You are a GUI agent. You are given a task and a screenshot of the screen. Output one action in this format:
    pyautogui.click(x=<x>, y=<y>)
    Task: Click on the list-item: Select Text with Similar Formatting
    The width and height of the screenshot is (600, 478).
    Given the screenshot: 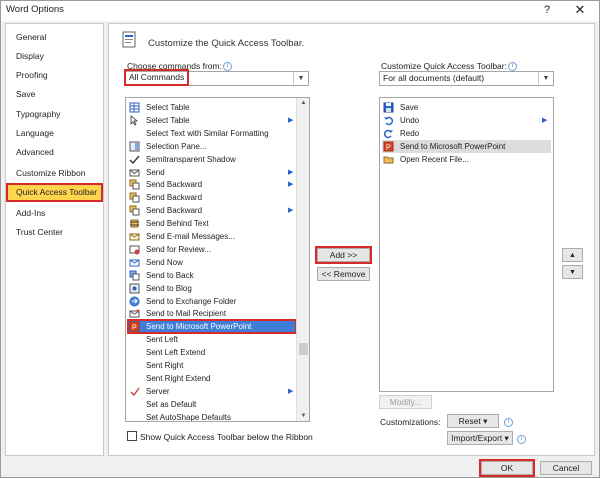 What is the action you would take?
    pyautogui.click(x=212, y=133)
    